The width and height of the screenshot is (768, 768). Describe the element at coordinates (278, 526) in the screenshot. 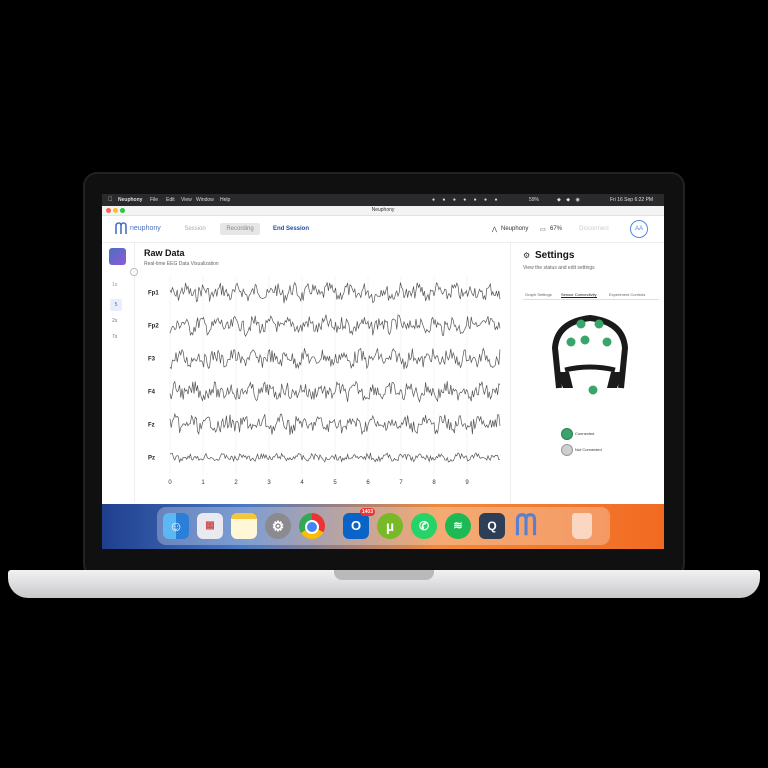

I see `settings-icon: ⚙` at that location.